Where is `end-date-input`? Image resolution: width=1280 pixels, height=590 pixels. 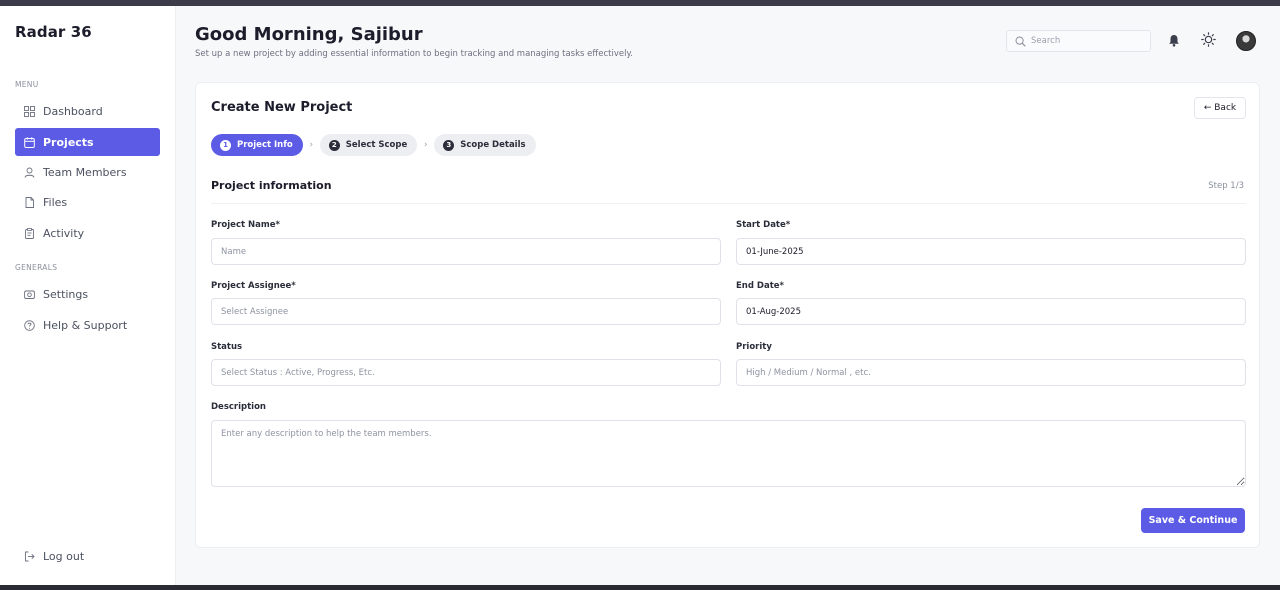 end-date-input is located at coordinates (991, 311).